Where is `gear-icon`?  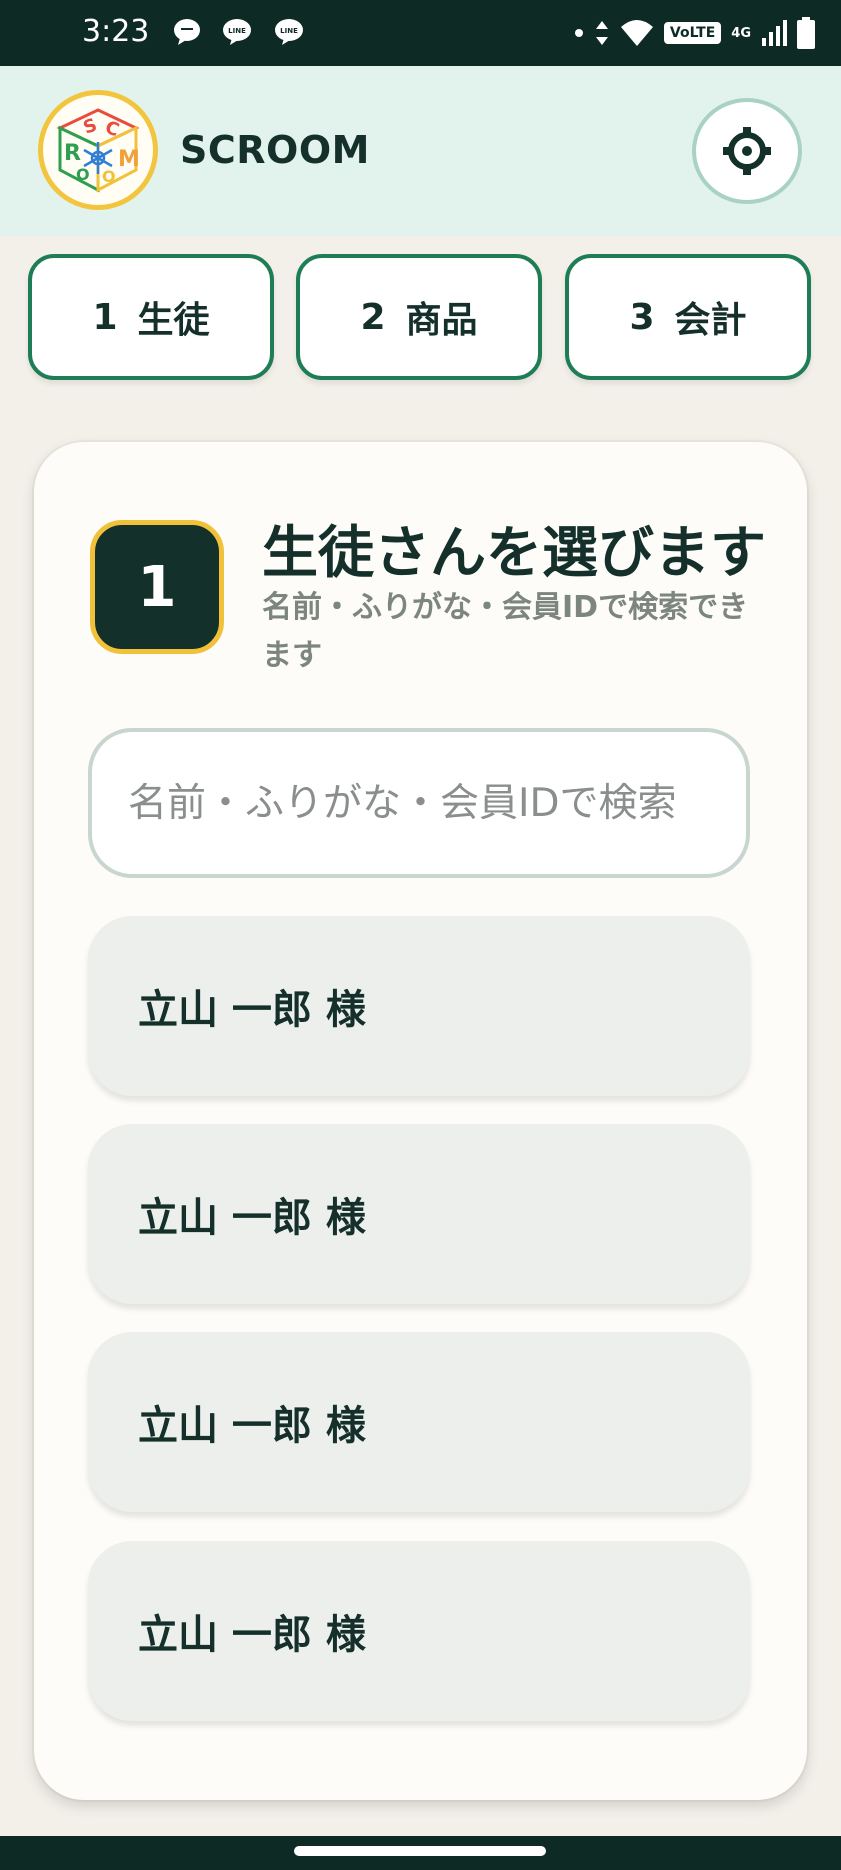 gear-icon is located at coordinates (747, 151).